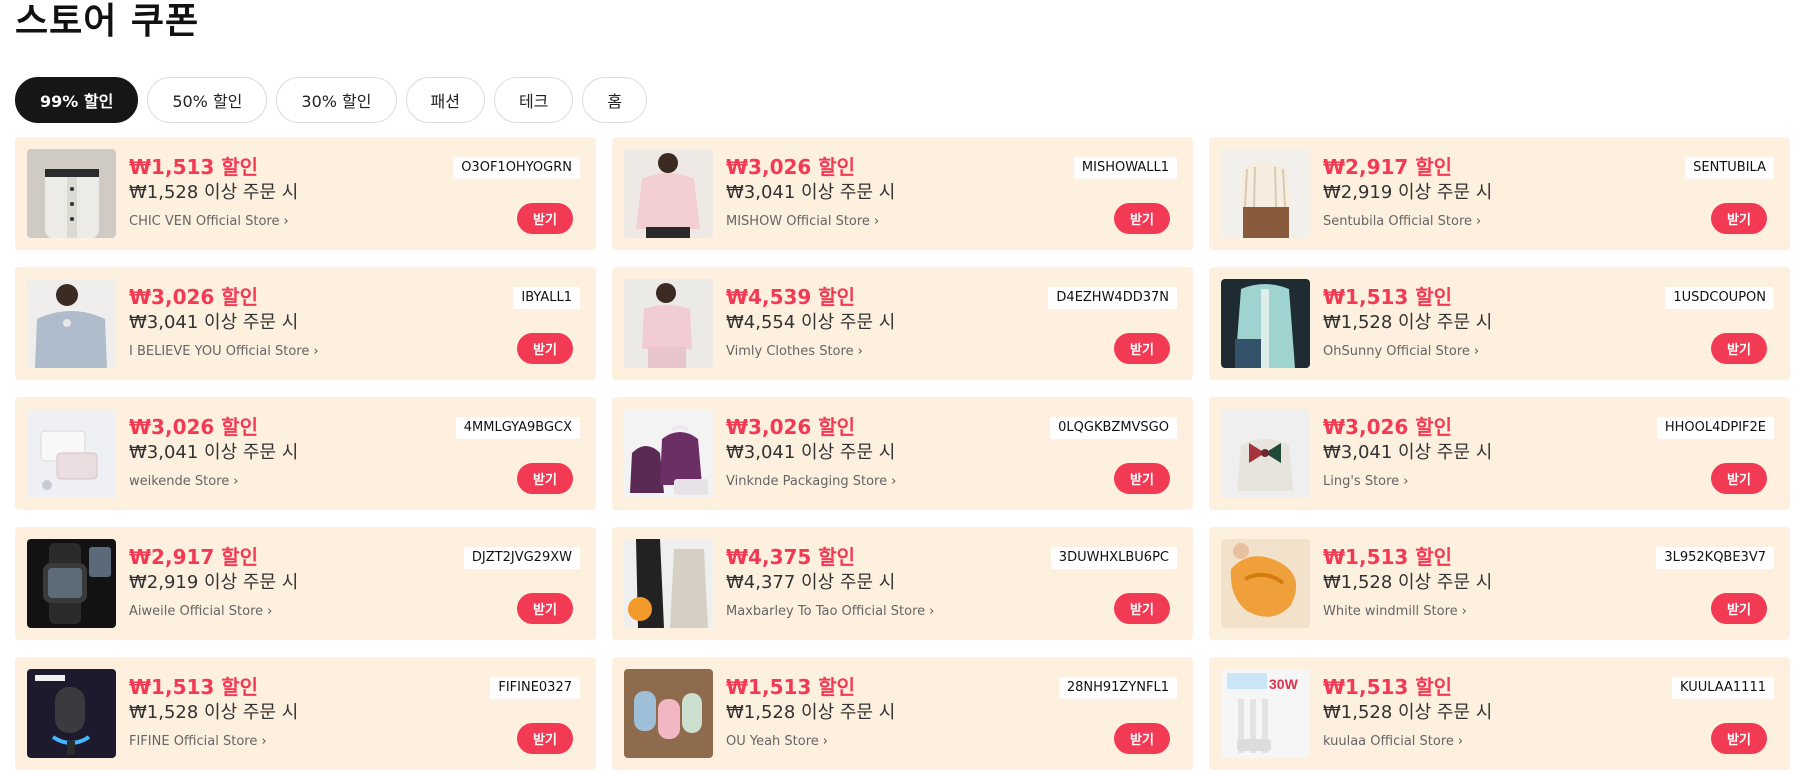  Describe the element at coordinates (1284, 684) in the screenshot. I see `svg-text: 30W` at that location.